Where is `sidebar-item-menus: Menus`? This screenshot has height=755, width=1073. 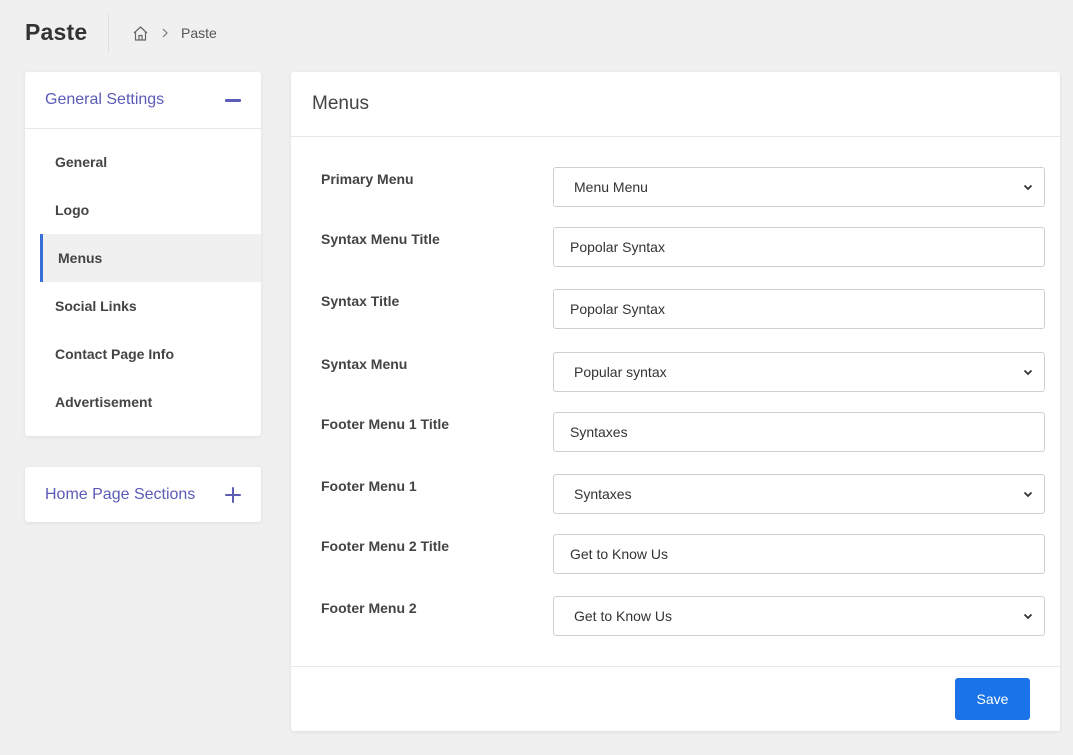 sidebar-item-menus: Menus is located at coordinates (150, 258).